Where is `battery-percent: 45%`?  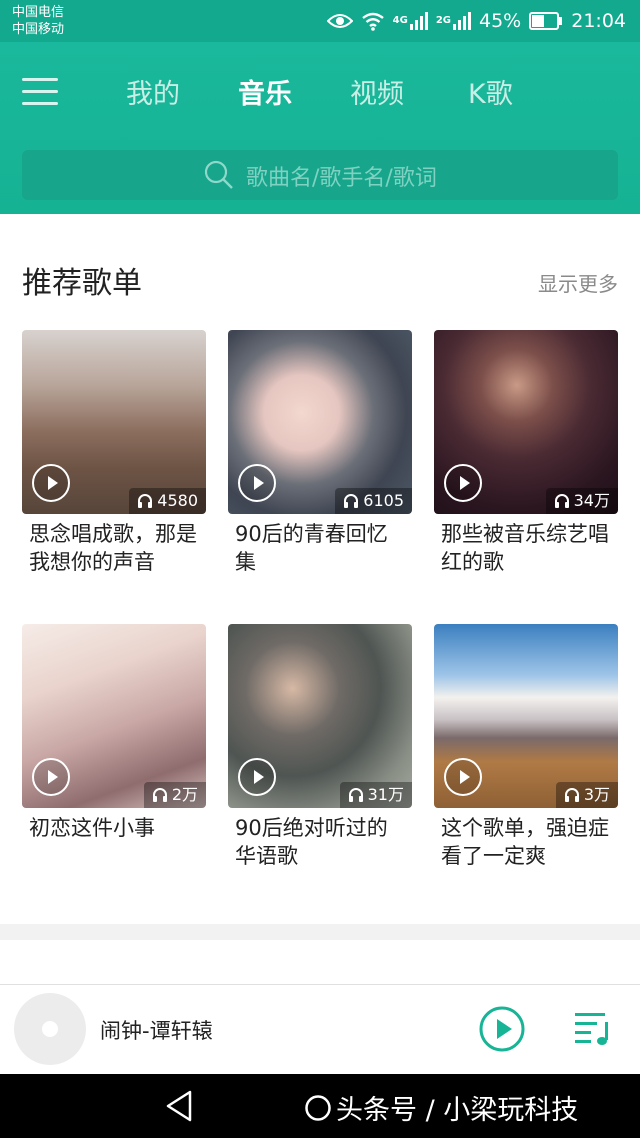
battery-percent: 45% is located at coordinates (500, 21).